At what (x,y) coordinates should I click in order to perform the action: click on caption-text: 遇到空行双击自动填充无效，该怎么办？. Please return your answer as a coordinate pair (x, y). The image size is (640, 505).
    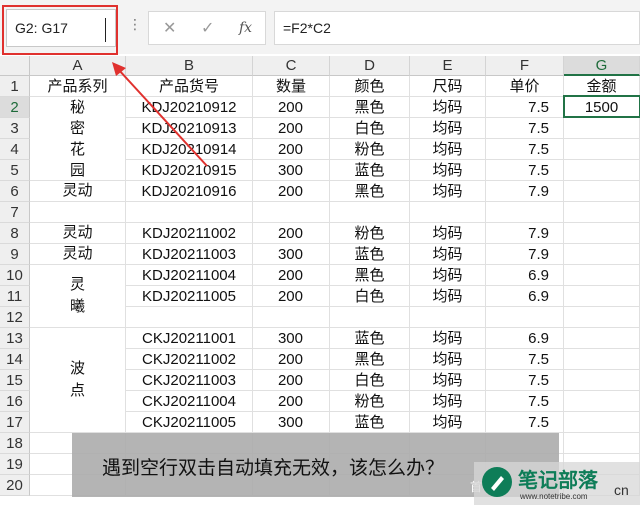
    Looking at the image, I should click on (273, 468).